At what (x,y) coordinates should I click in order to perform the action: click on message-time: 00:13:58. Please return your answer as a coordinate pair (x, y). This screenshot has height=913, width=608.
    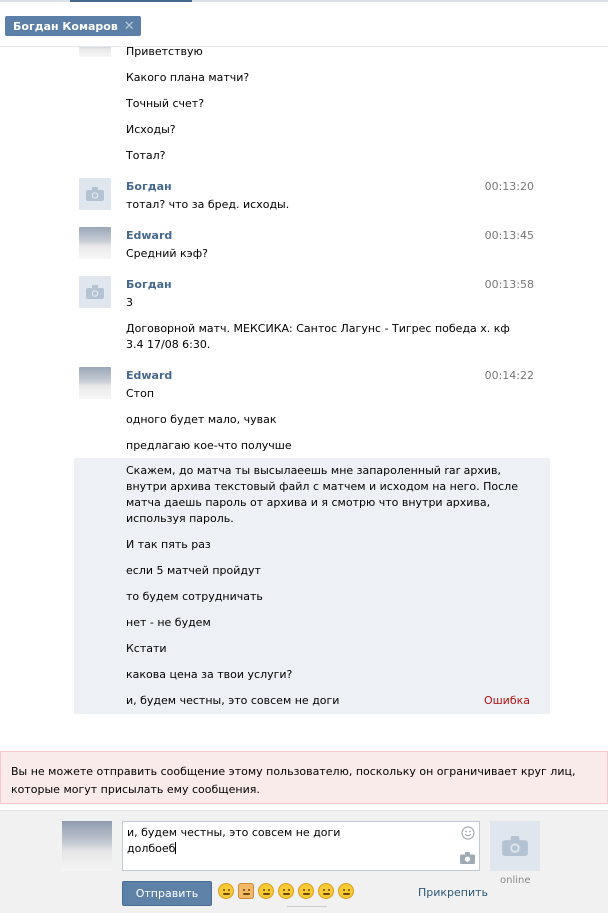
    Looking at the image, I should click on (509, 284).